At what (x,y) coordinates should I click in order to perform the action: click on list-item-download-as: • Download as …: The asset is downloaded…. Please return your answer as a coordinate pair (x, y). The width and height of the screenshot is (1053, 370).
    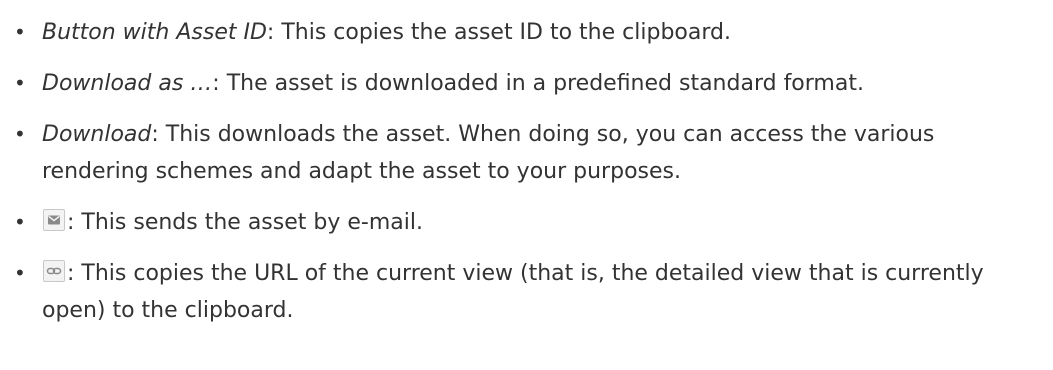
    Looking at the image, I should click on (529, 83).